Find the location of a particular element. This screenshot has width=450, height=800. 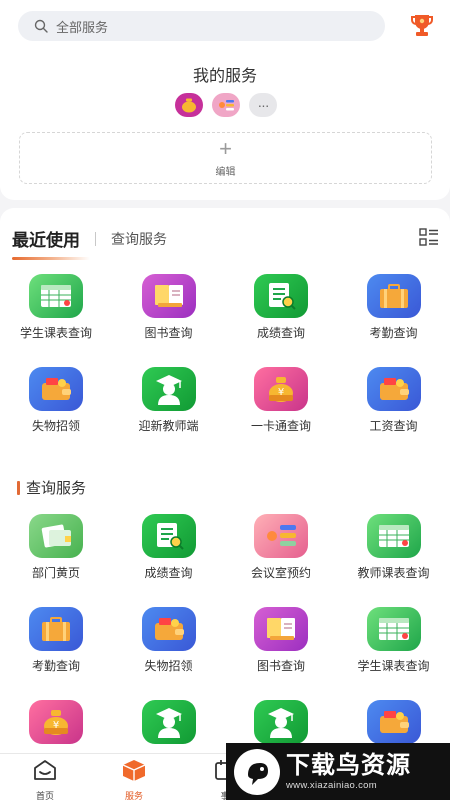

recent-app-item: ¥ 一卡通查询 is located at coordinates (281, 413).